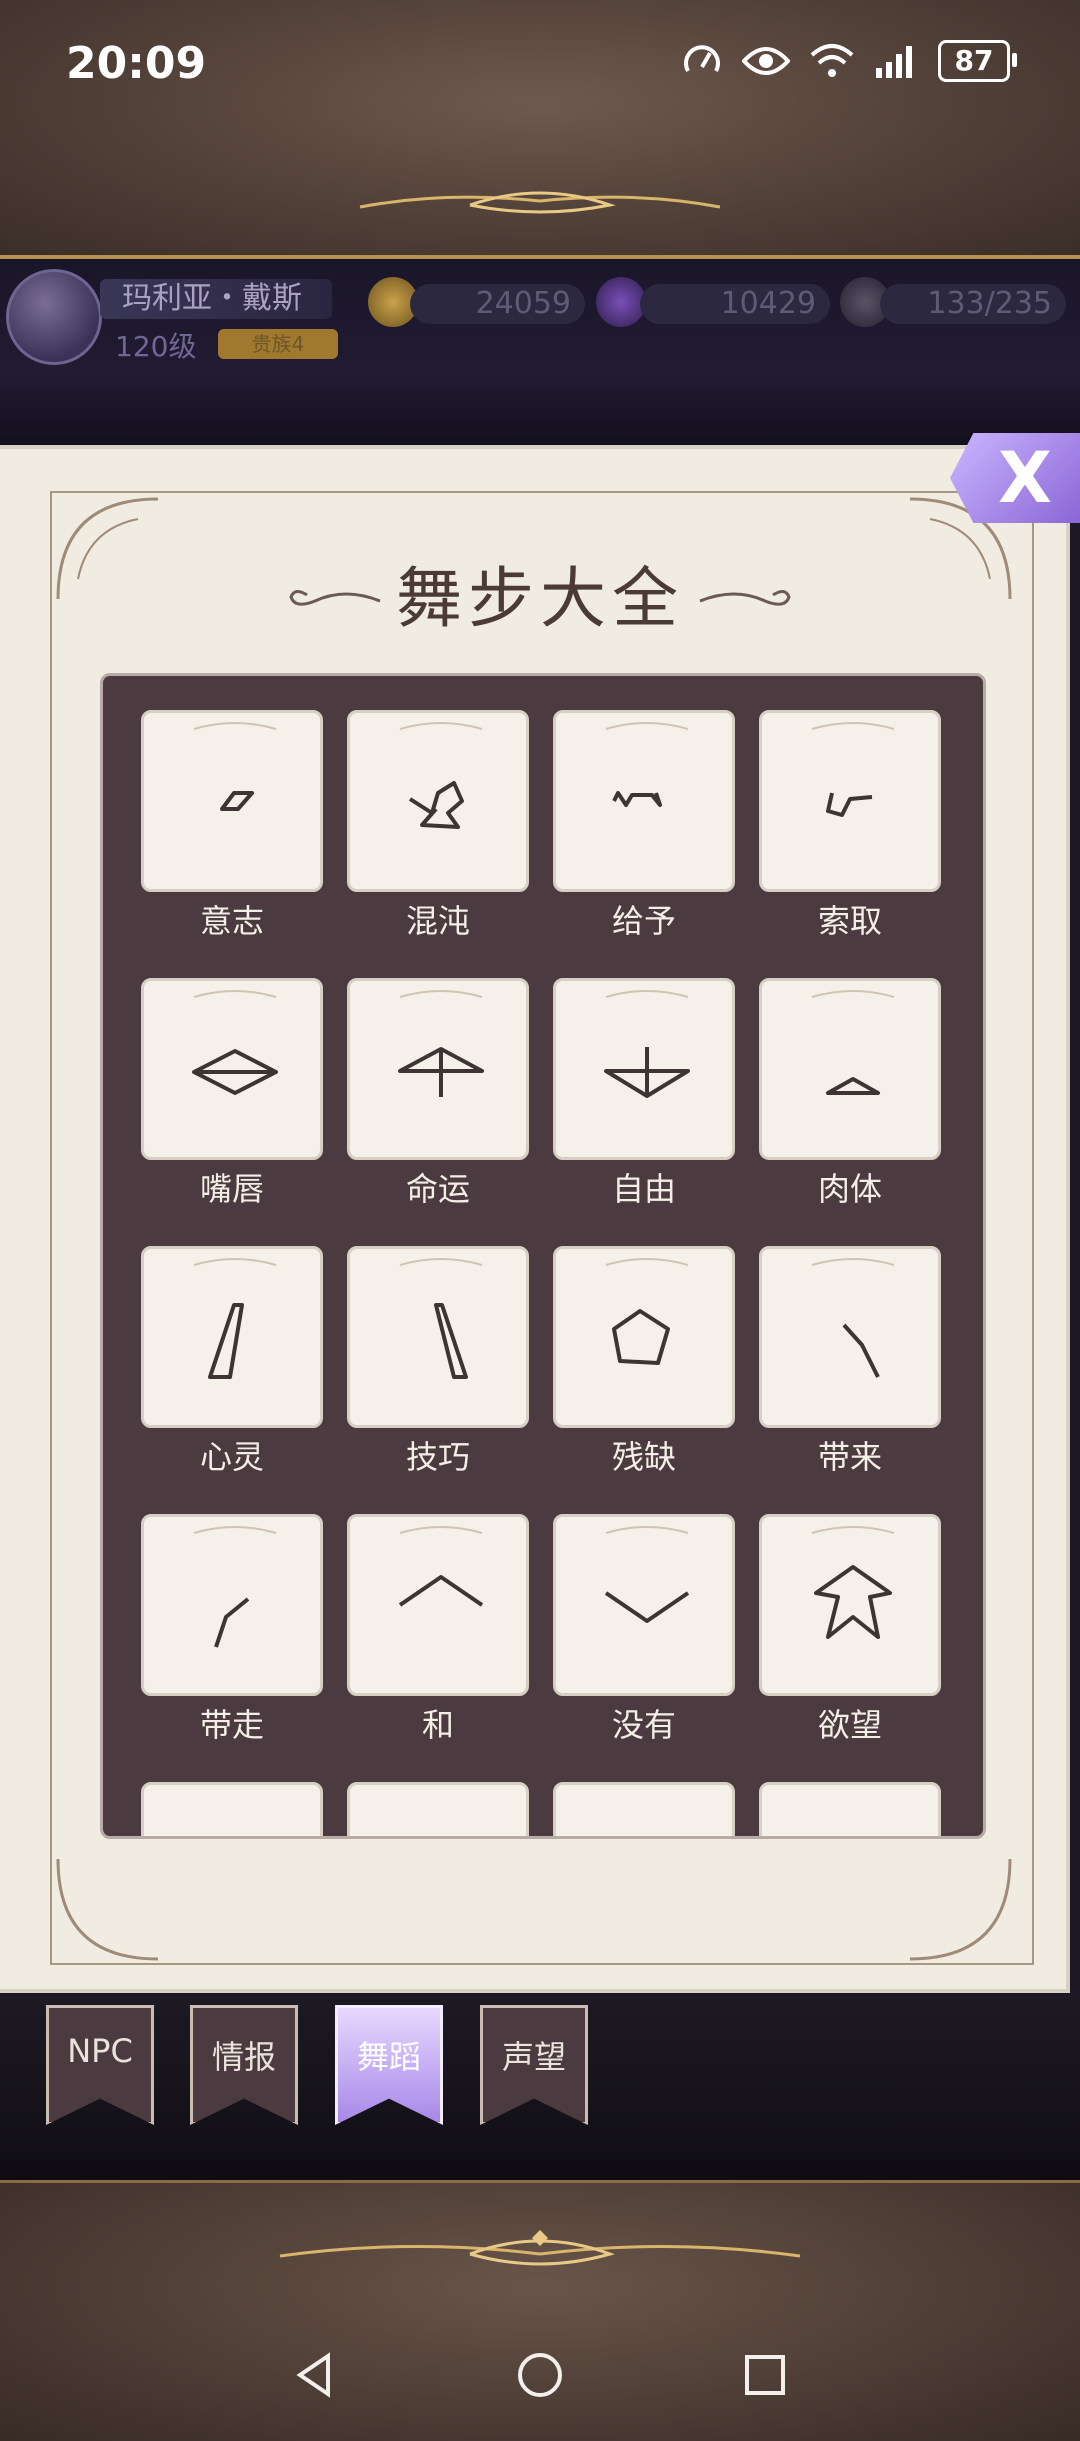  I want to click on stamina-counter: 133/235, so click(973, 304).